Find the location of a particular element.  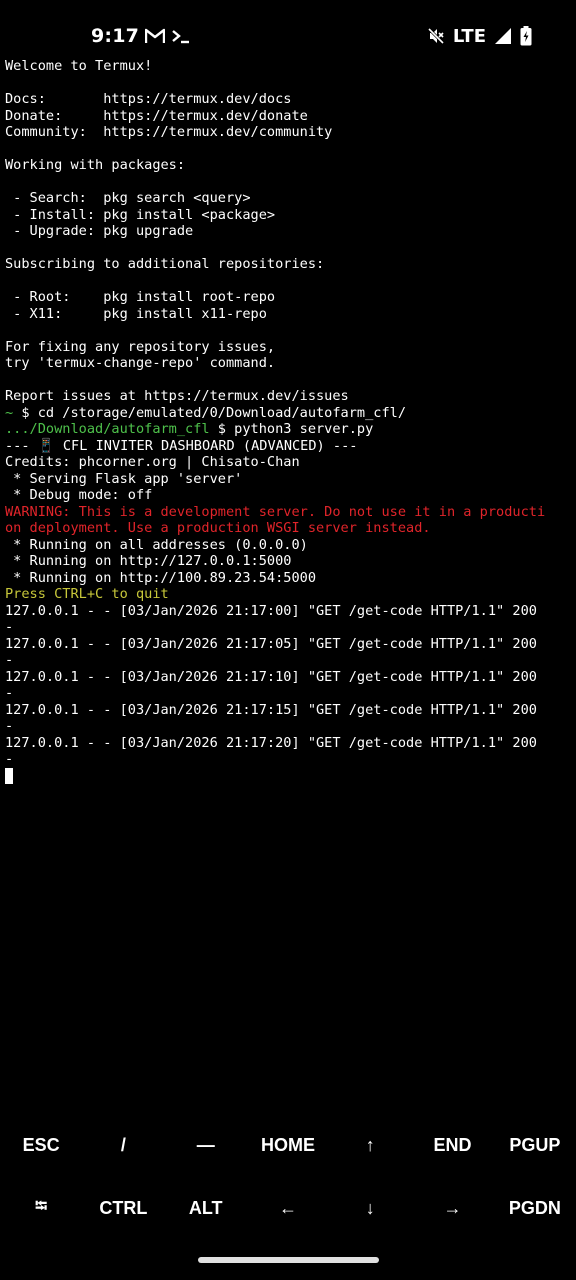

pgdn-key: PGDN is located at coordinates (535, 1208).